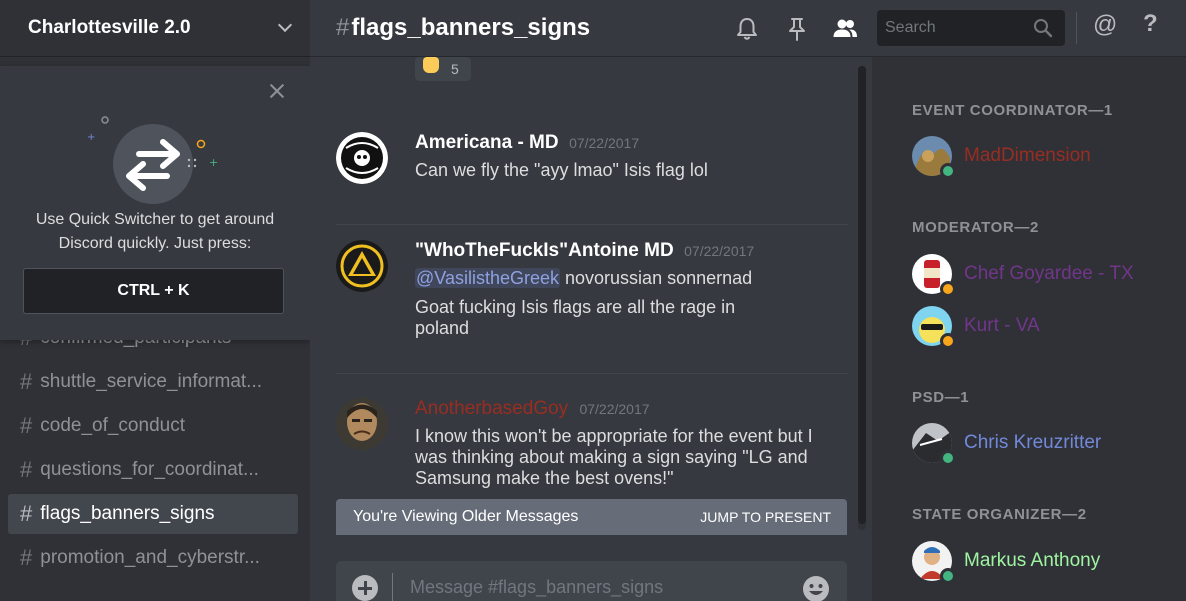 Image resolution: width=1186 pixels, height=601 pixels. I want to click on member-name: Markus Anthony, so click(1032, 560).